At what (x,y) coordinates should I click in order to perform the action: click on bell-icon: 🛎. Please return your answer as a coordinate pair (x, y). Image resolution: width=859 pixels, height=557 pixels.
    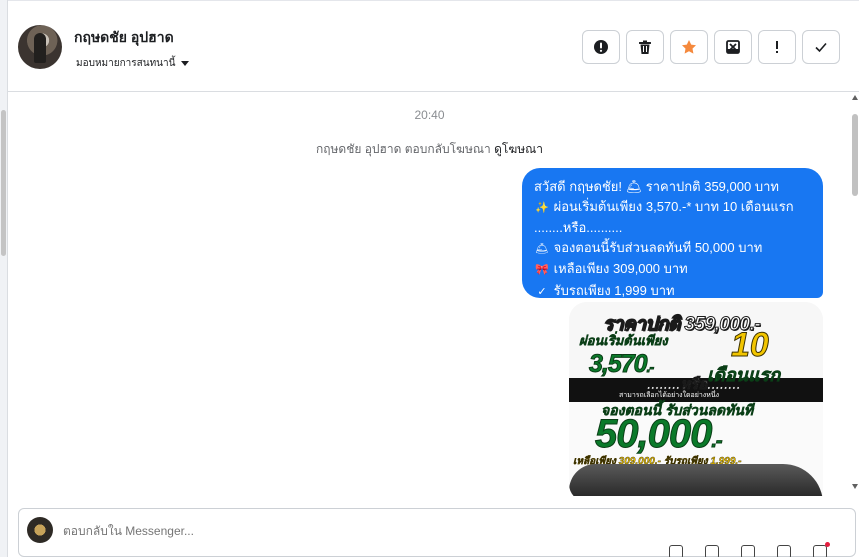
    Looking at the image, I should click on (542, 248).